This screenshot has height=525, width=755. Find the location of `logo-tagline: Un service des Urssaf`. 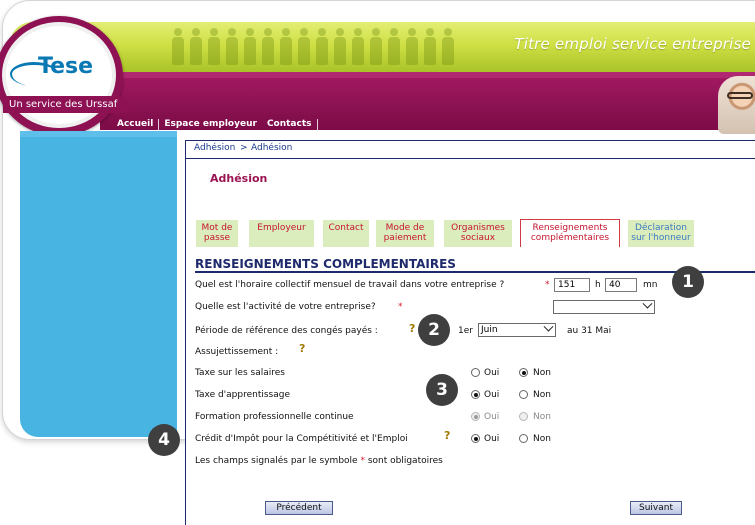

logo-tagline: Un service des Urssaf is located at coordinates (66, 104).